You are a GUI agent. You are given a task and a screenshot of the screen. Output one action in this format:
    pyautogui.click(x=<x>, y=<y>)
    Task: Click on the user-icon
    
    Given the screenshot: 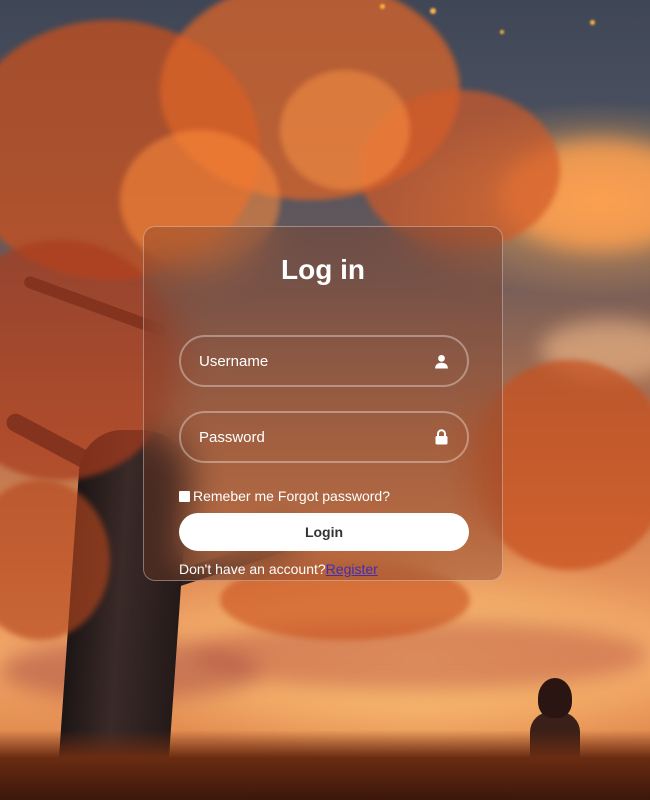 What is the action you would take?
    pyautogui.click(x=441, y=361)
    